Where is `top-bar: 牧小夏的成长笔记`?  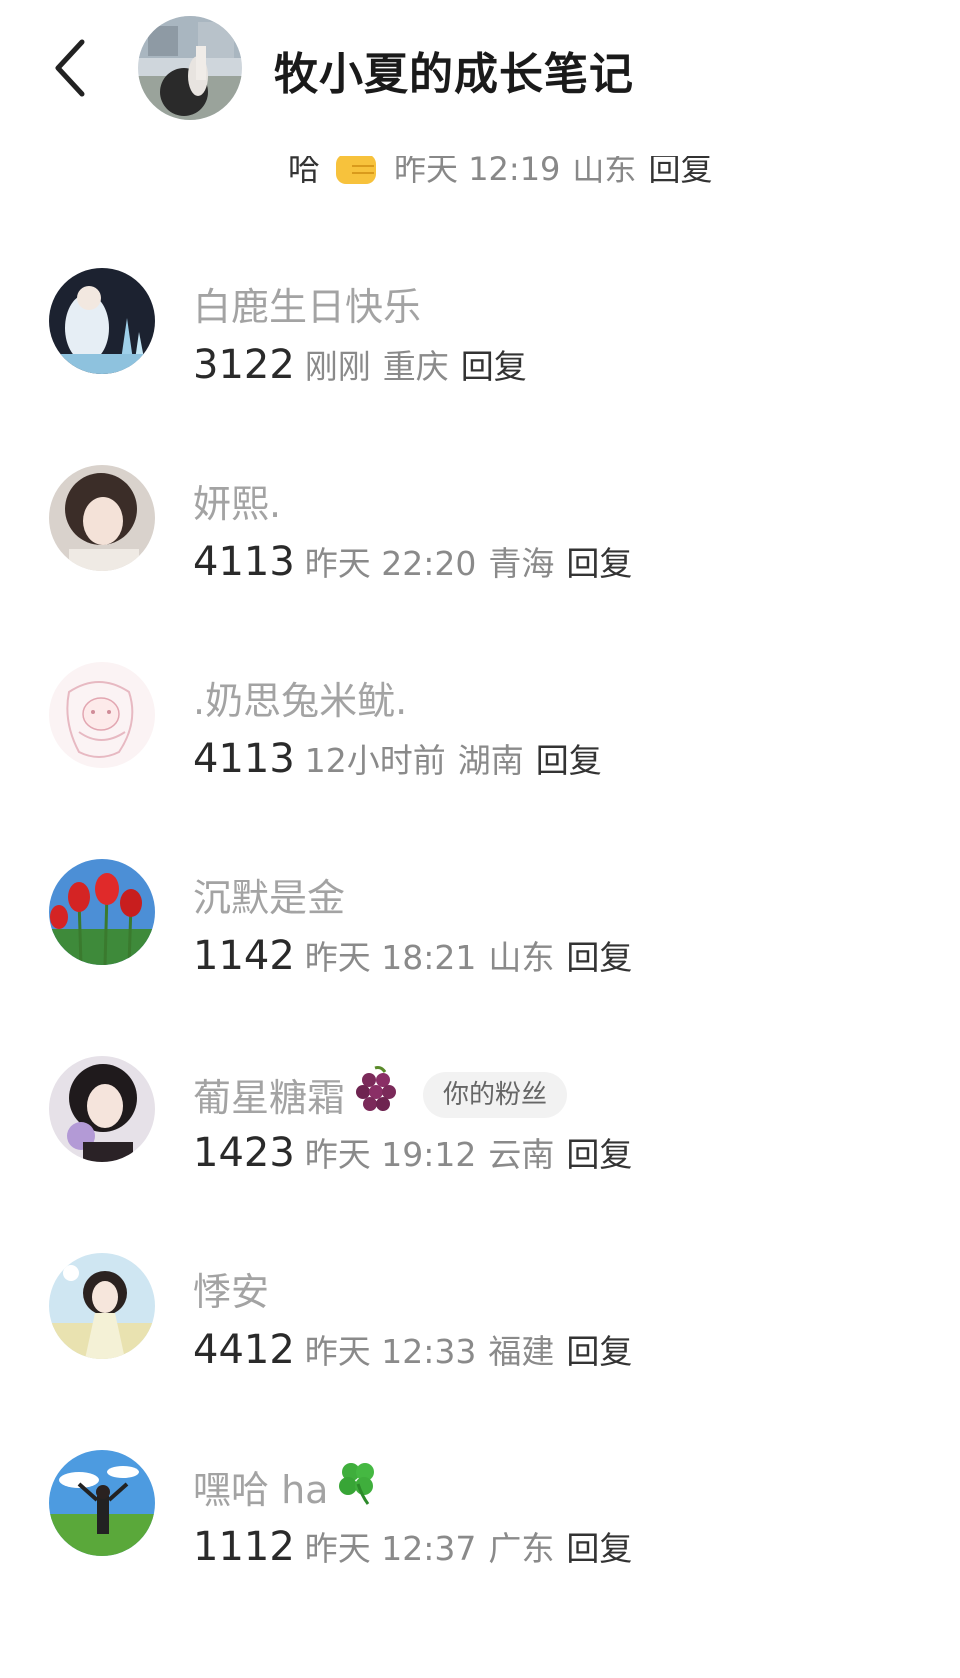
top-bar: 牧小夏的成长笔记 is located at coordinates (480, 70).